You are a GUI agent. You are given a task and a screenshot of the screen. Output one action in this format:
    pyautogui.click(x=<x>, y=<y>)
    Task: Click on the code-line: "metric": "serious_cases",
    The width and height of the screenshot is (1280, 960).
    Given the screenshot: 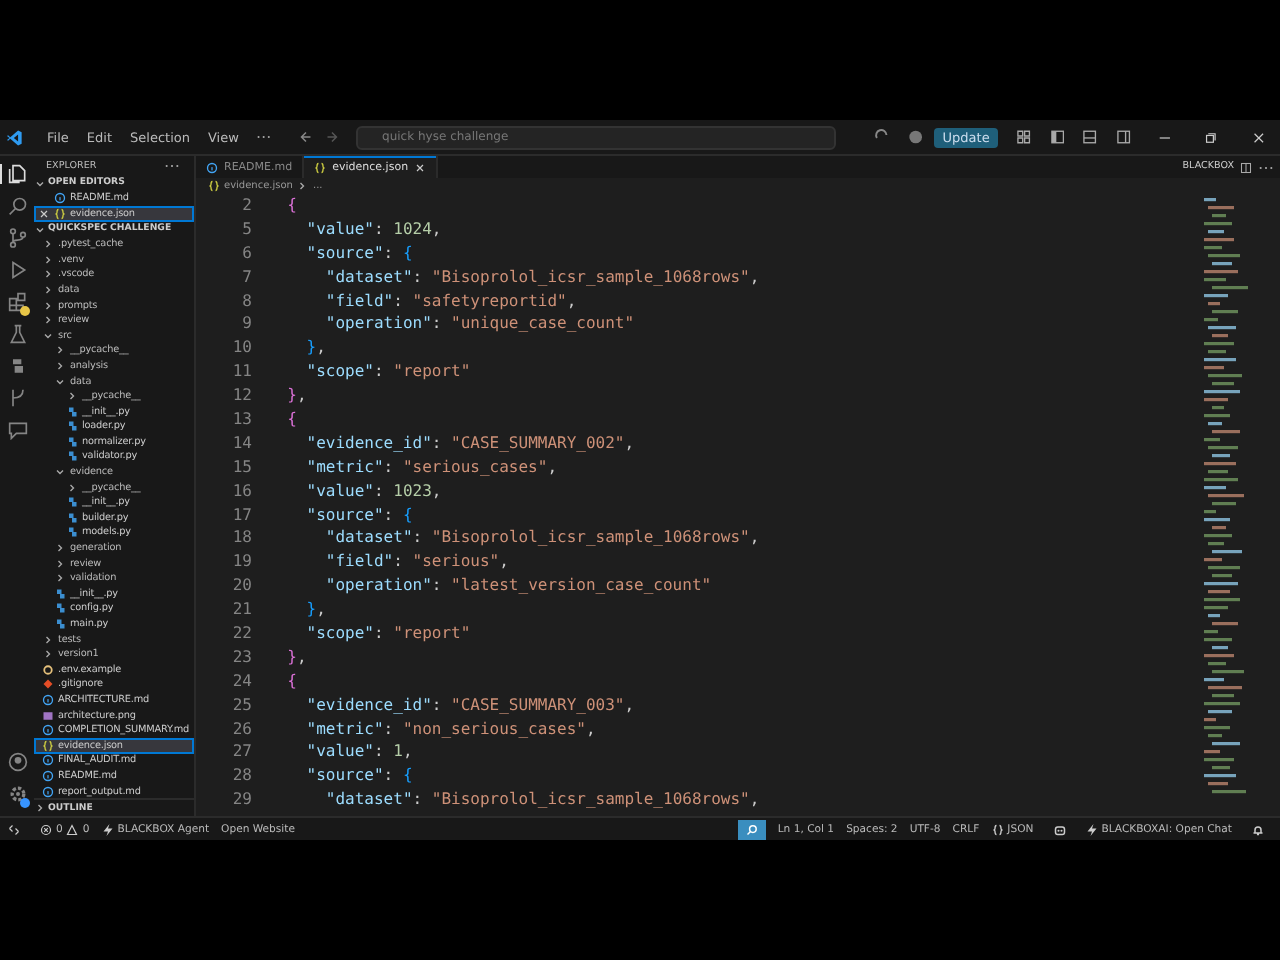 What is the action you would take?
    pyautogui.click(x=431, y=467)
    